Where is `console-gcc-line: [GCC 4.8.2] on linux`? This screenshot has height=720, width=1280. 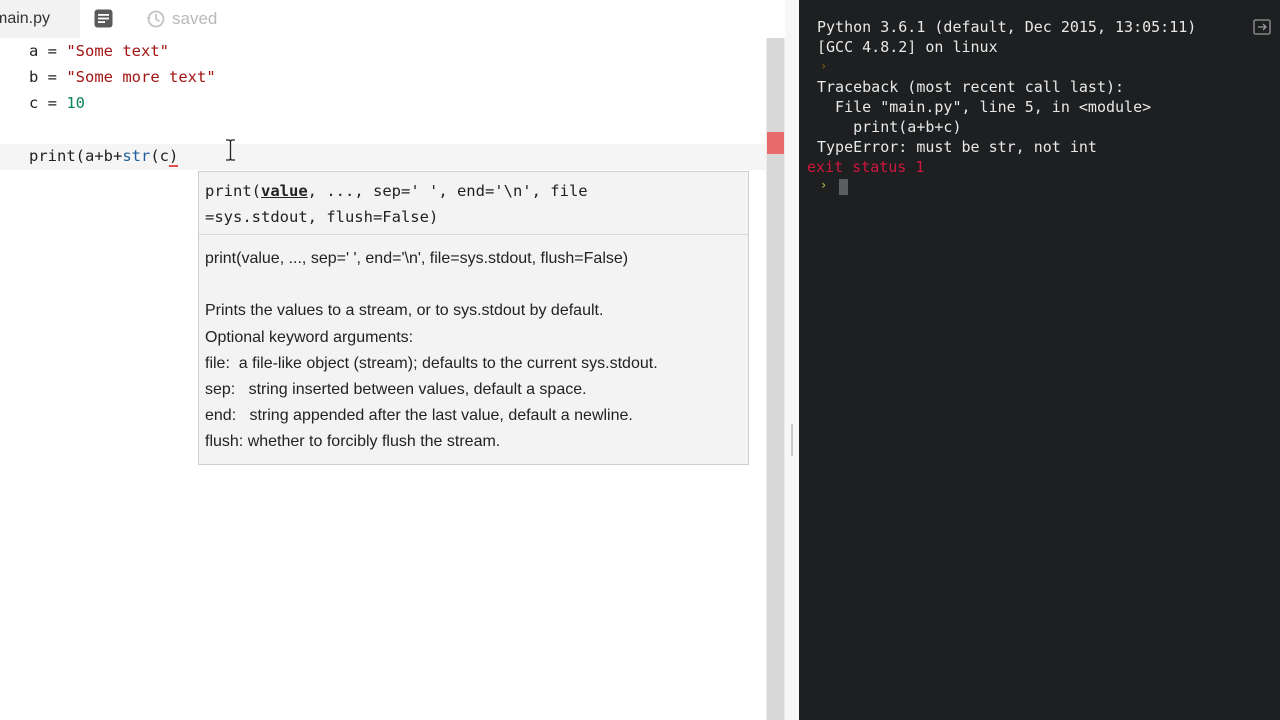 console-gcc-line: [GCC 4.8.2] on linux is located at coordinates (907, 47).